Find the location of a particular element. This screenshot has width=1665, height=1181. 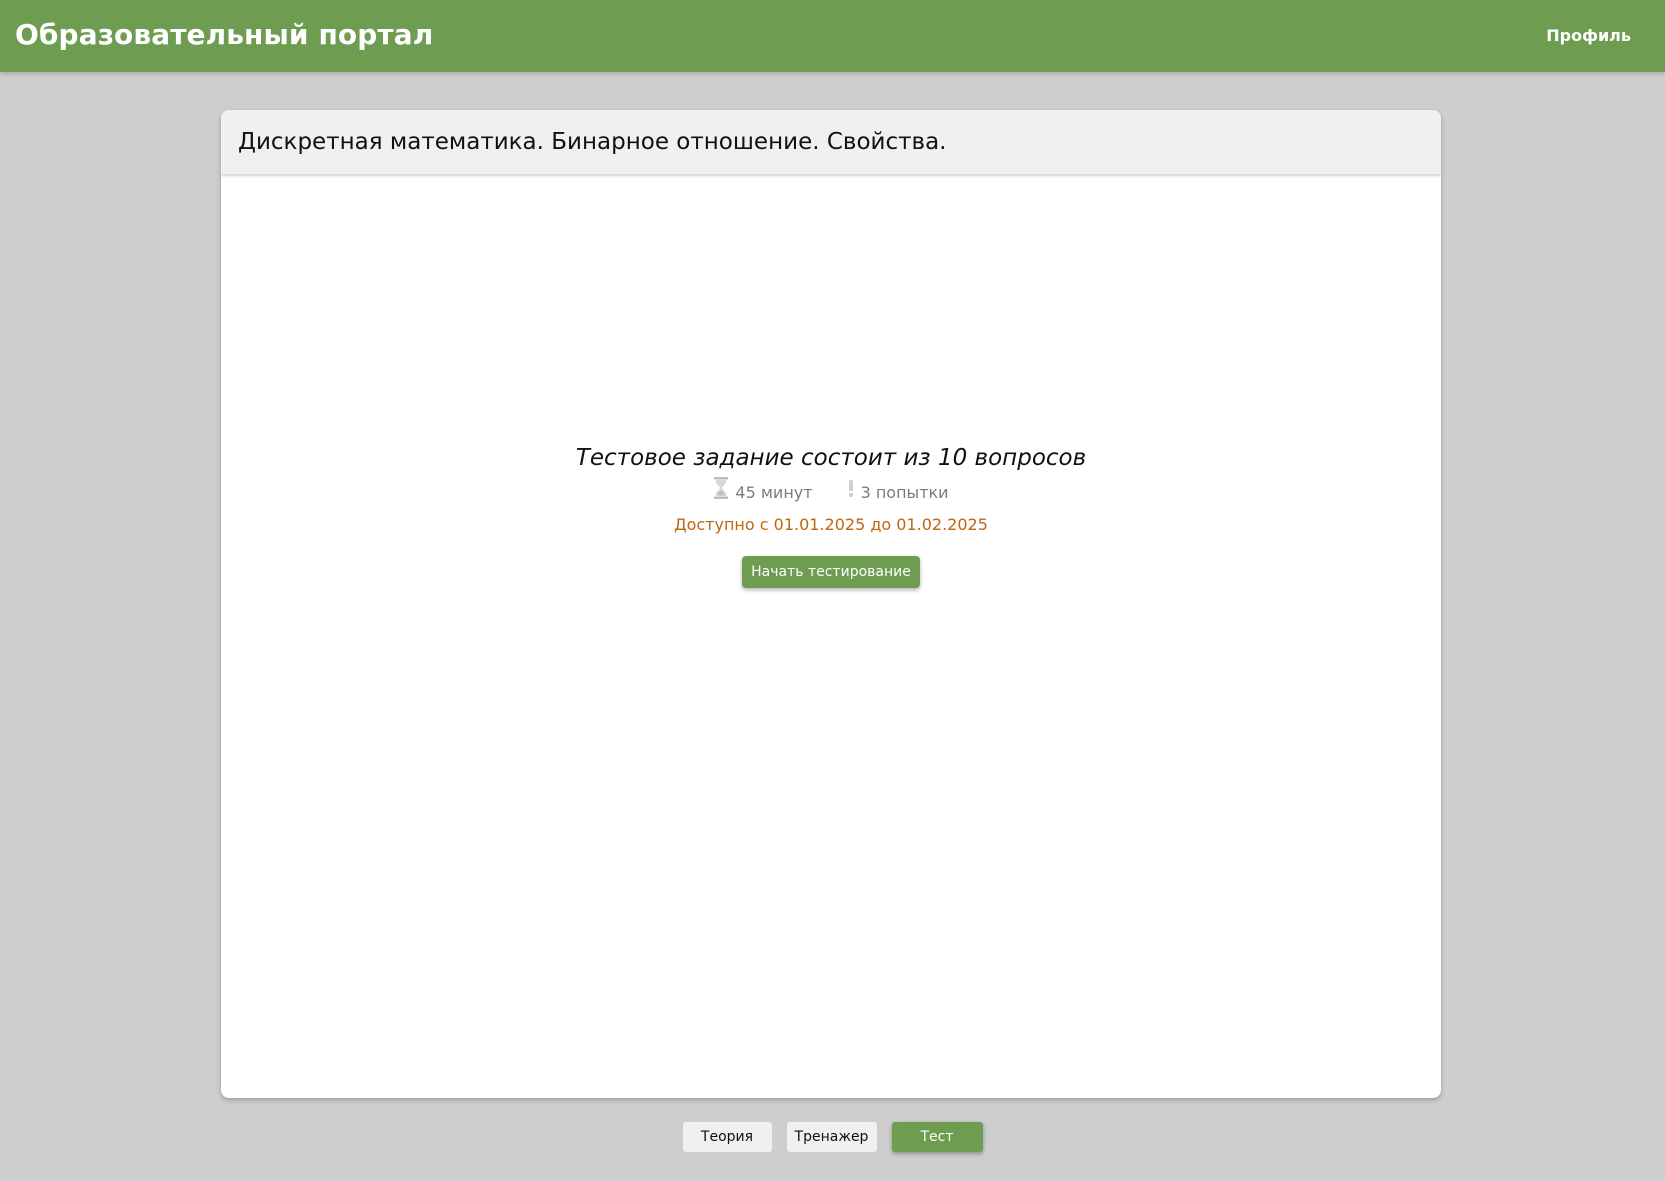

test-meta-row: 45 минут 3 попытки is located at coordinates (831, 493).